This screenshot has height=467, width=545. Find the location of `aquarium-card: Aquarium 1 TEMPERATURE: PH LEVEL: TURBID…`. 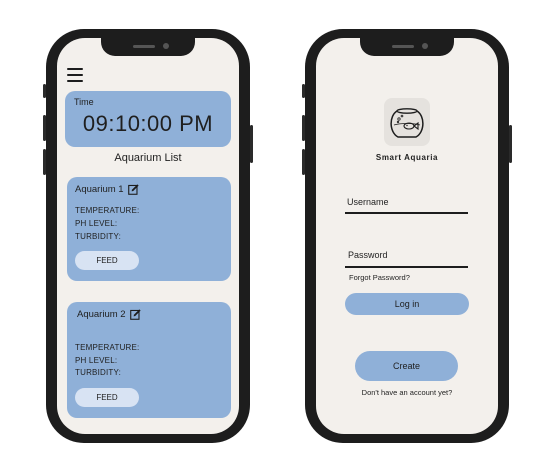

aquarium-card: Aquarium 1 TEMPERATURE: PH LEVEL: TURBID… is located at coordinates (149, 229).